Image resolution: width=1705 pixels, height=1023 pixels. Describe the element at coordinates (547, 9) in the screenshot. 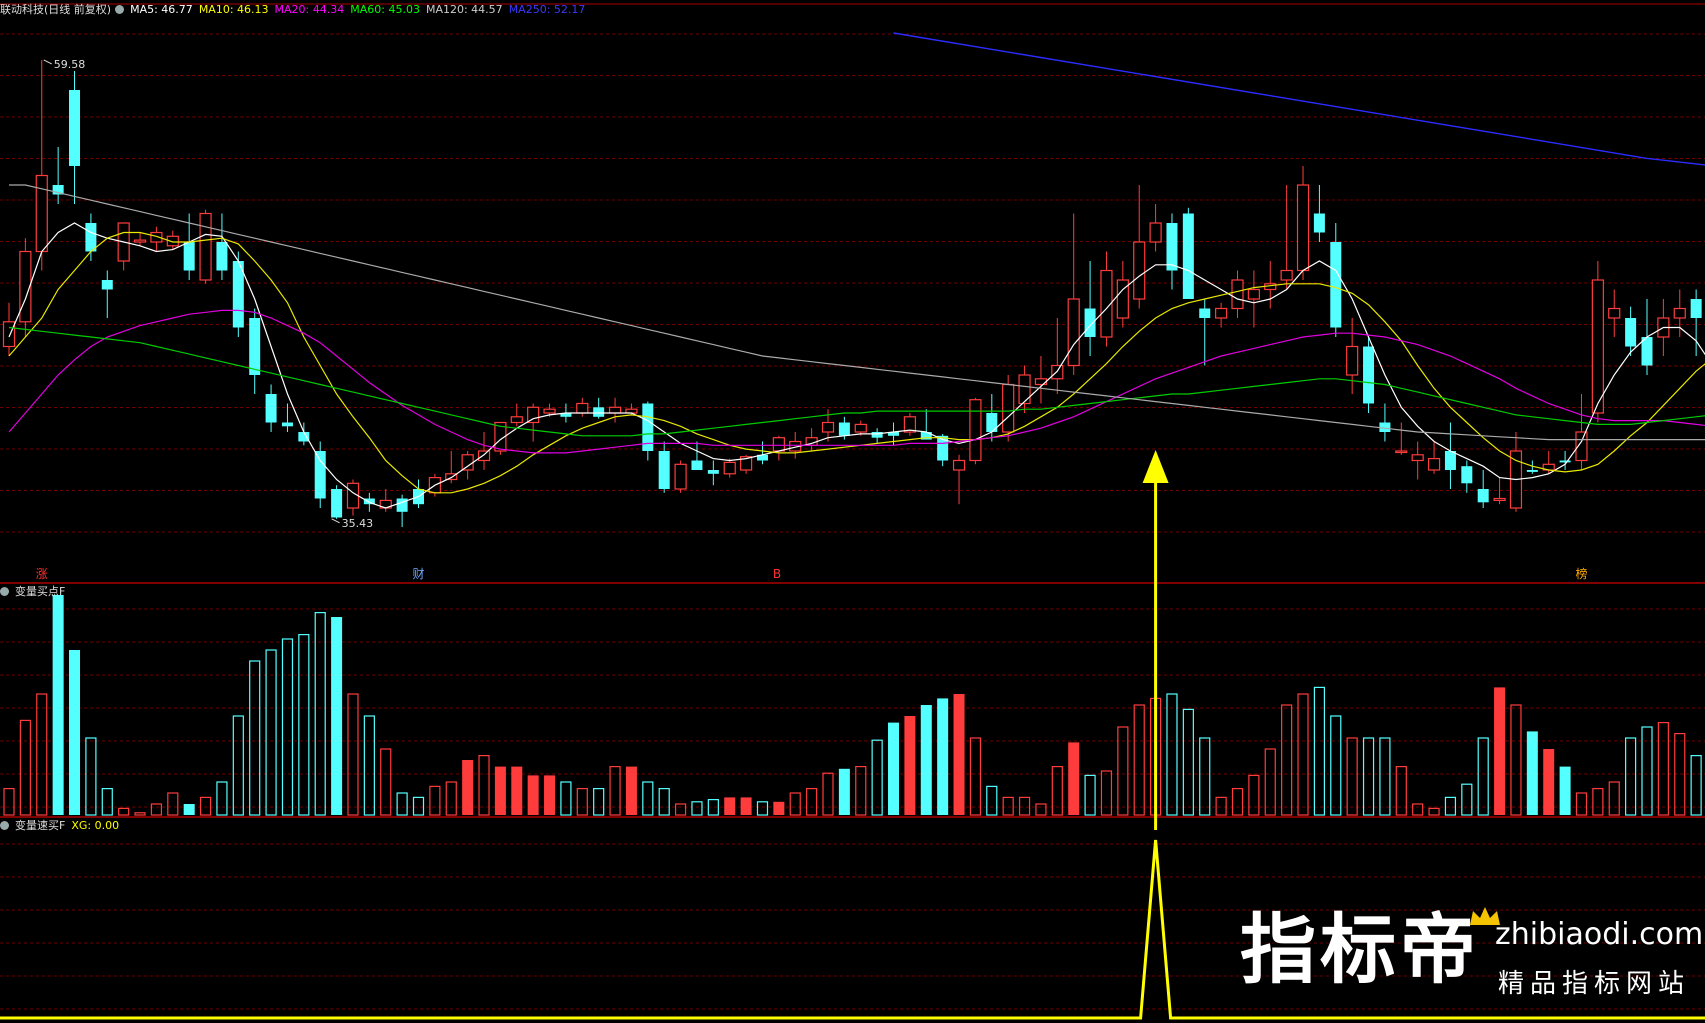

I see `ma-legend-item: MA250: 52.17` at that location.